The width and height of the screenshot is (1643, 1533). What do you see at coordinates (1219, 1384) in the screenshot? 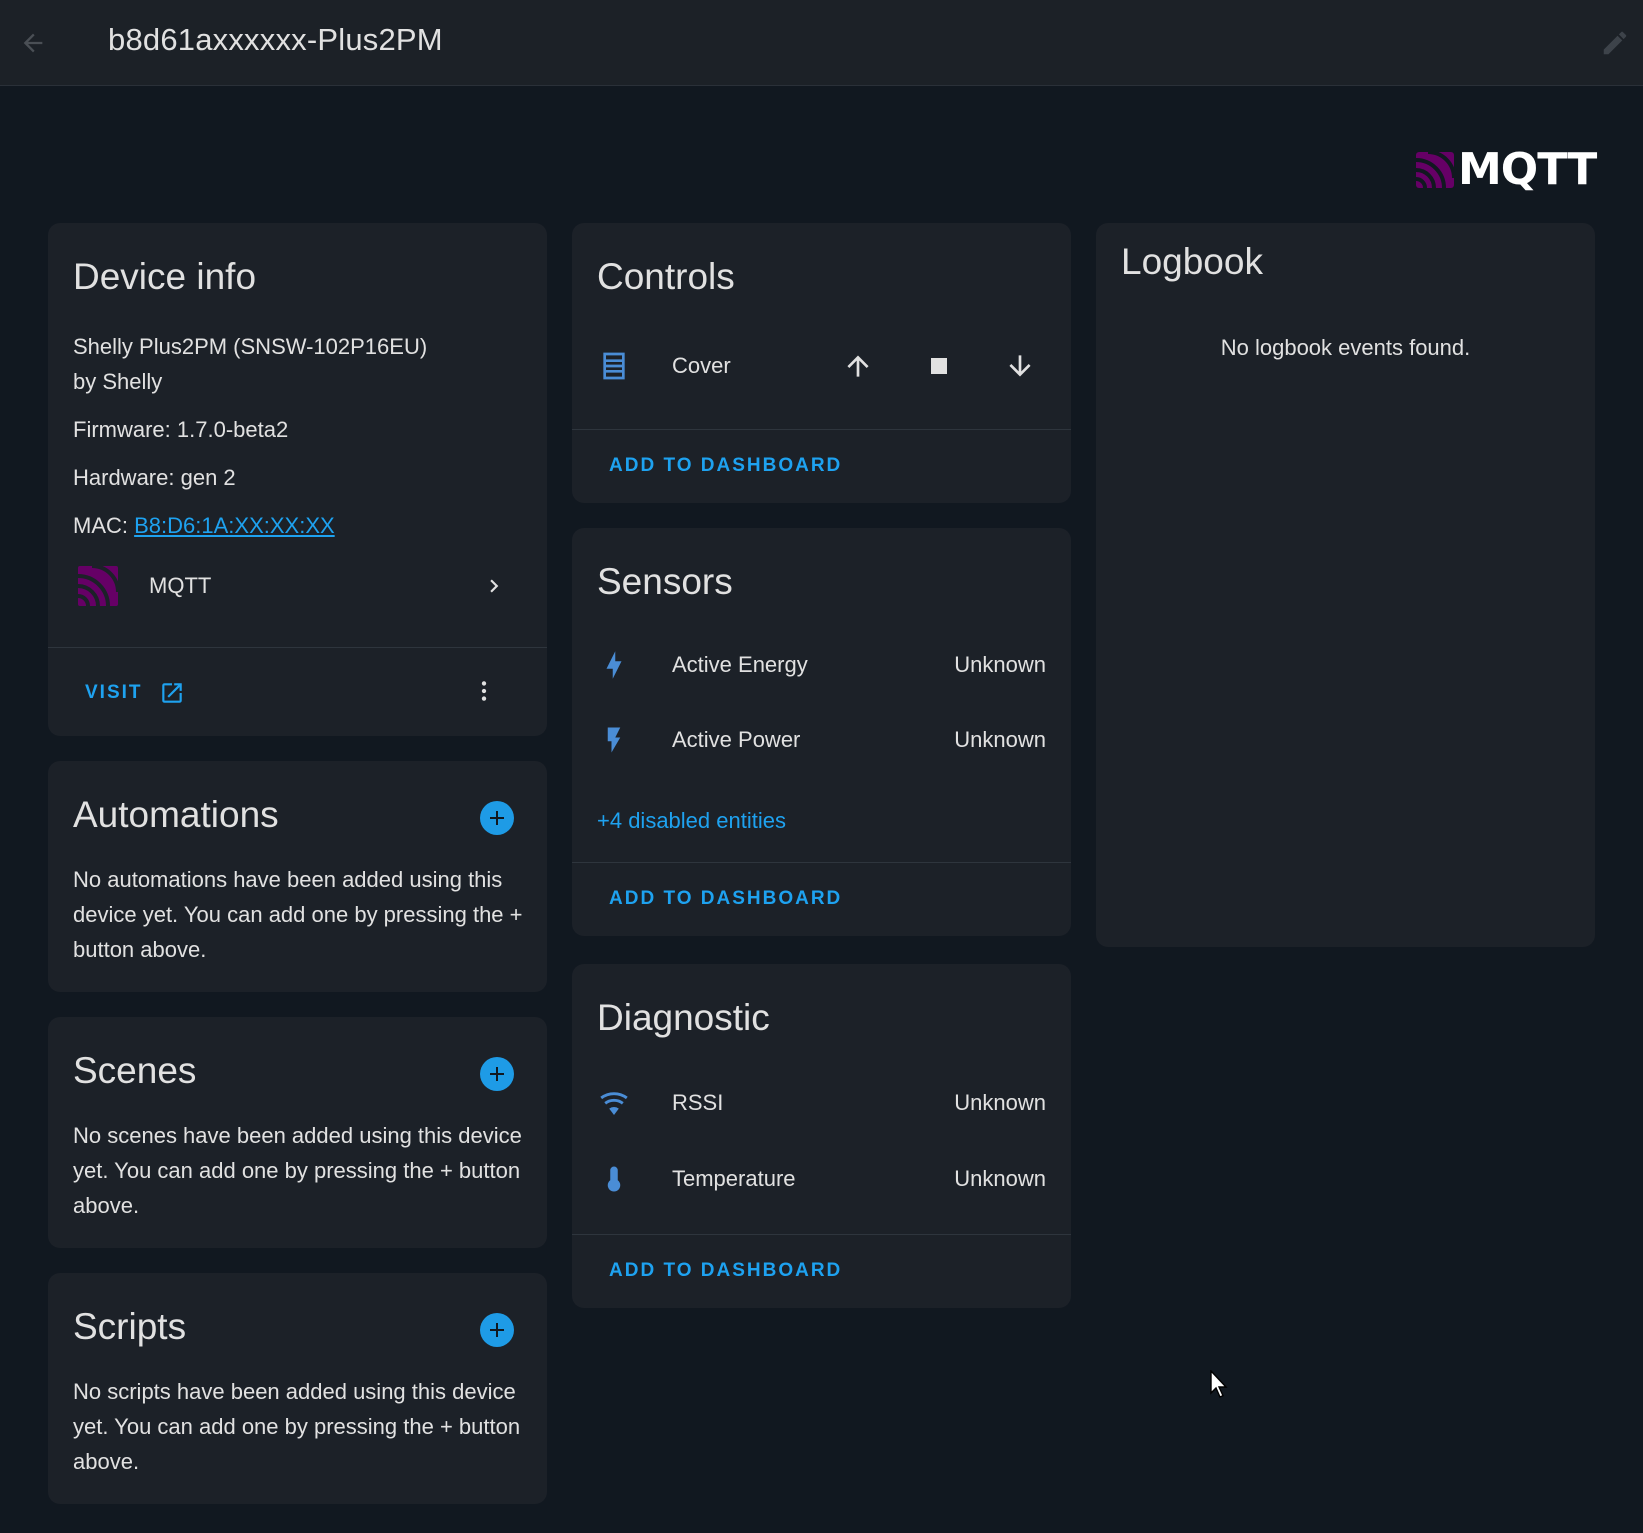
I see `mouse-cursor-icon` at bounding box center [1219, 1384].